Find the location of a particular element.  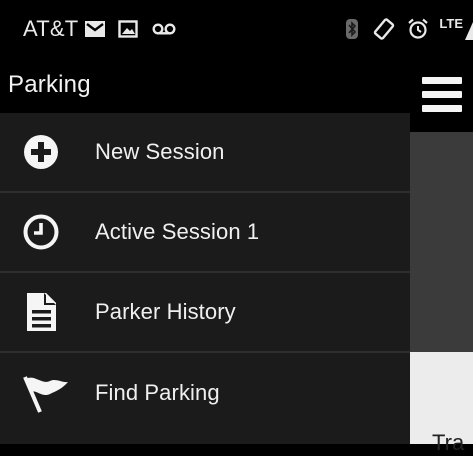

background-app: Tra is located at coordinates (441, 256).